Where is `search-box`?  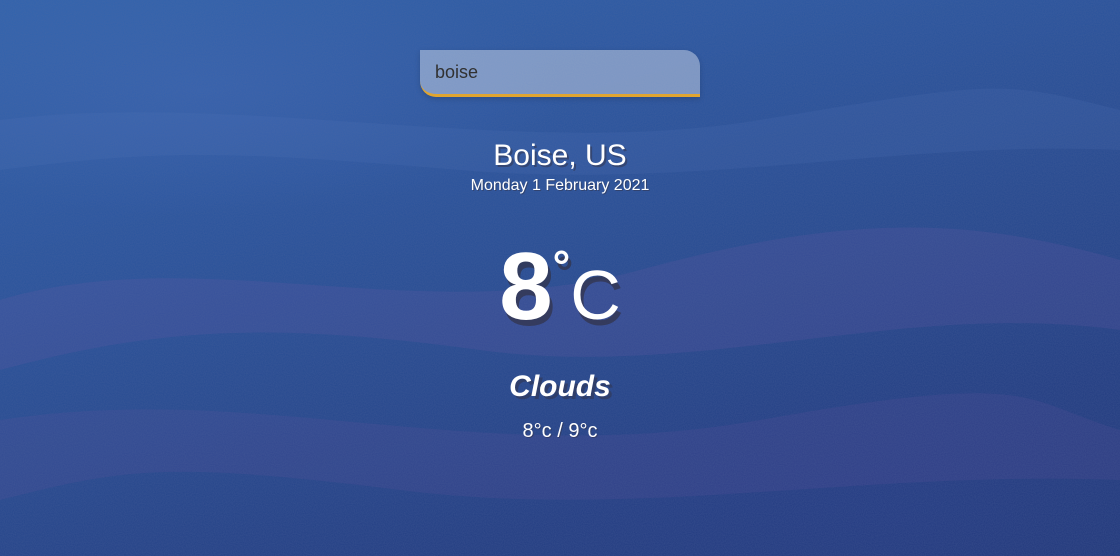
search-box is located at coordinates (560, 73).